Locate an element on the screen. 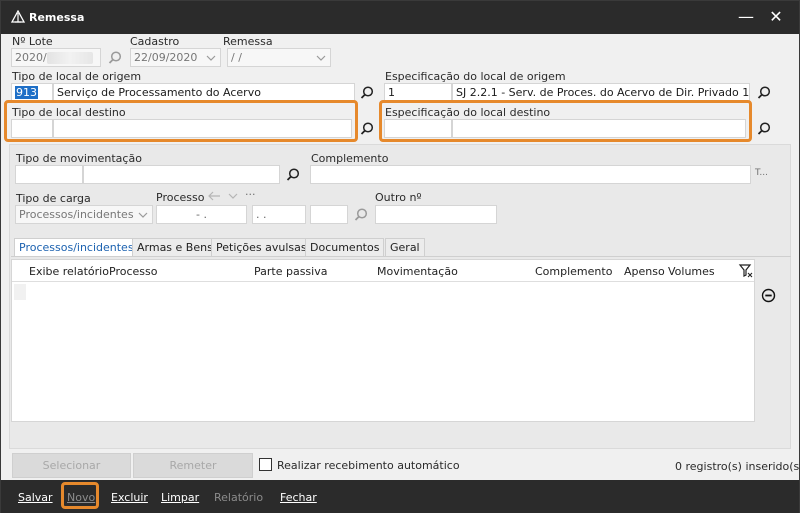 This screenshot has width=800, height=513. processo-more-button: ··· is located at coordinates (250, 194).